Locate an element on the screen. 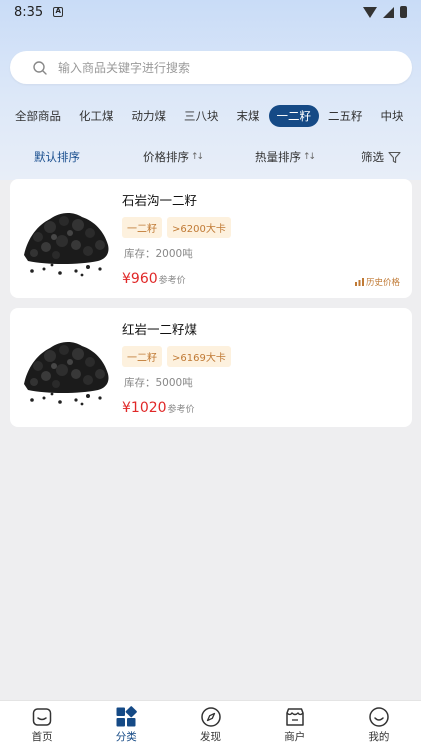  nav-mine-label: 我的 is located at coordinates (379, 736).